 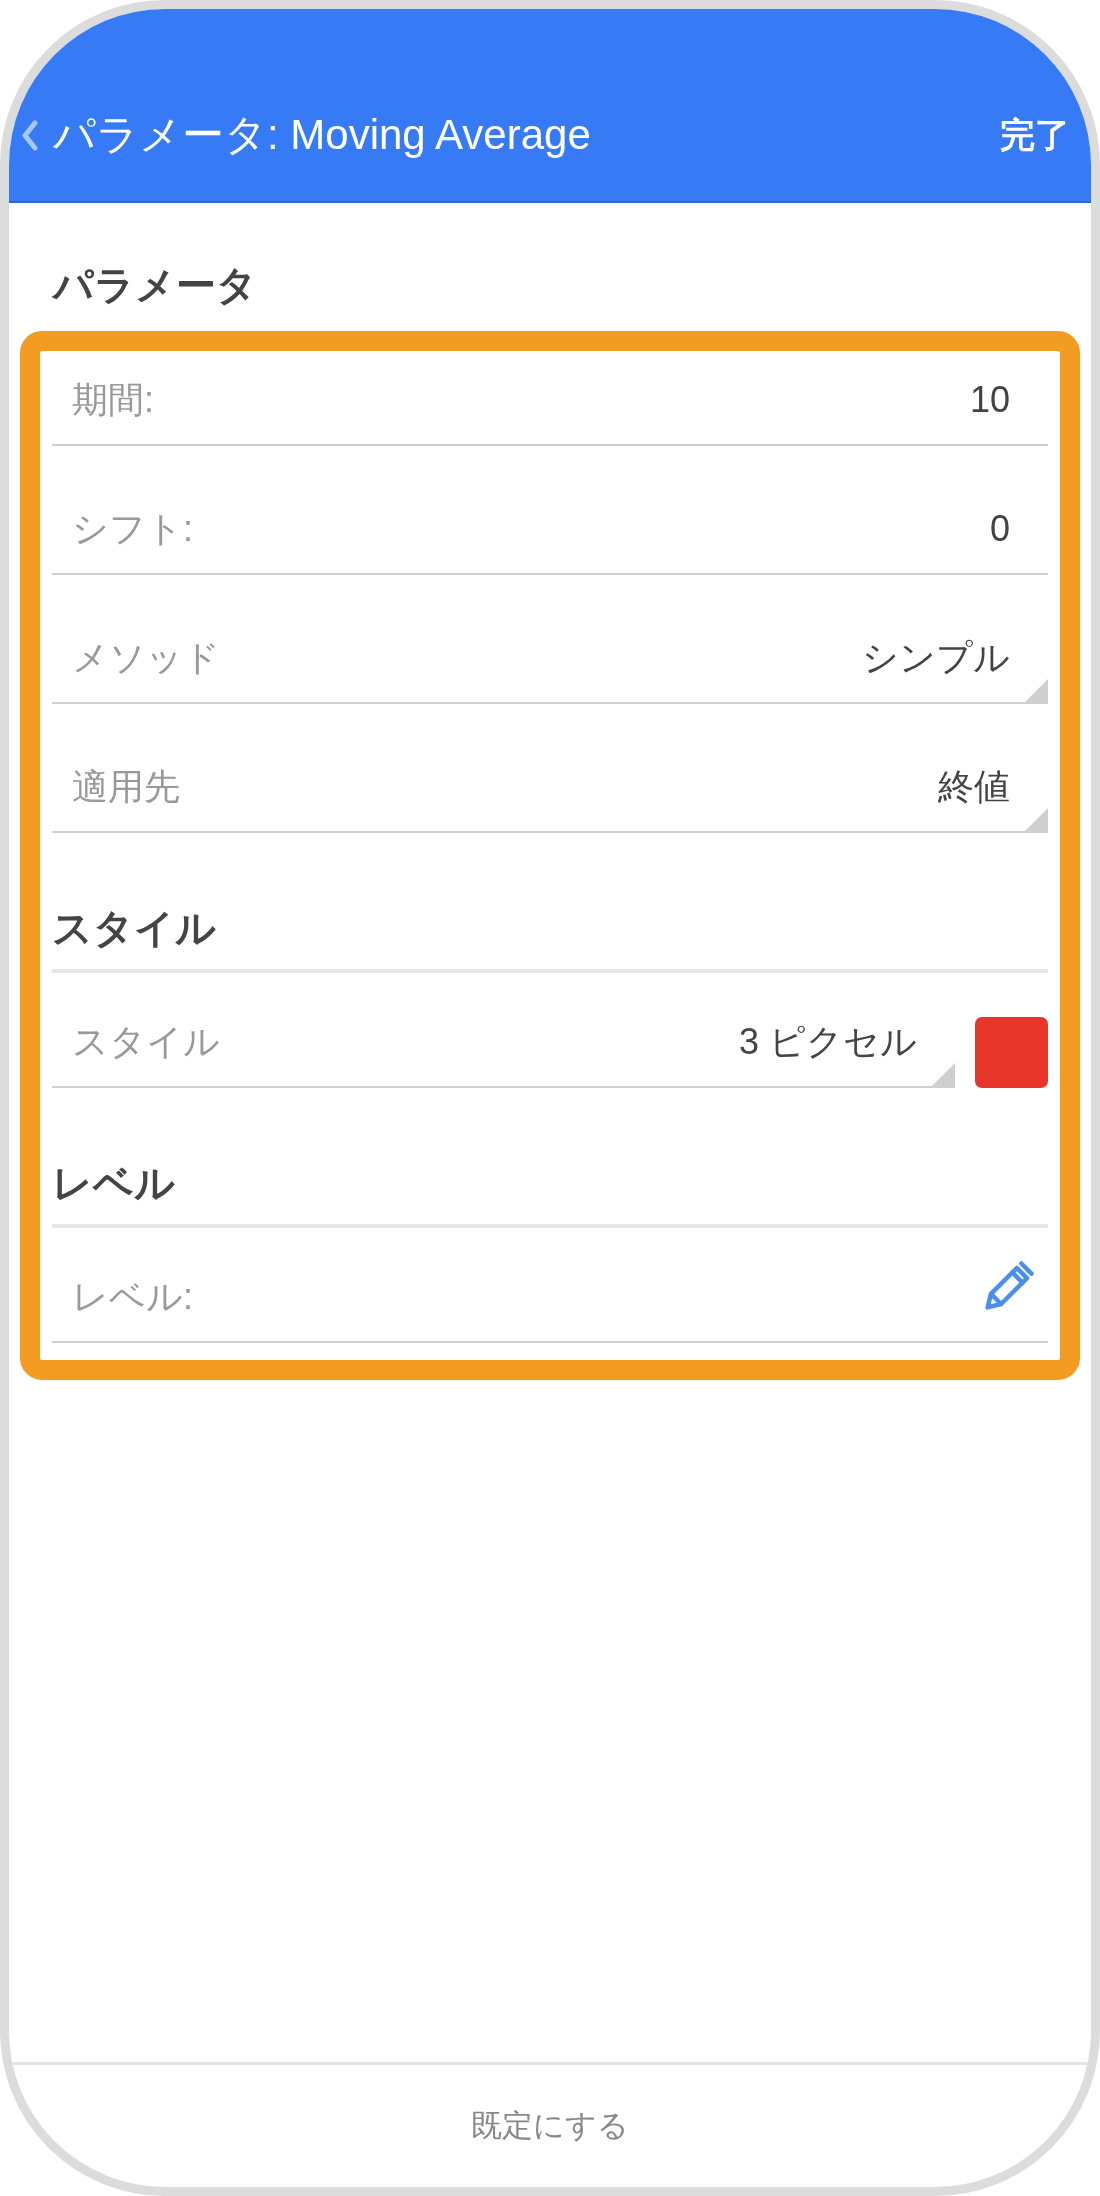 What do you see at coordinates (126, 787) in the screenshot?
I see `field-label: 適用先` at bounding box center [126, 787].